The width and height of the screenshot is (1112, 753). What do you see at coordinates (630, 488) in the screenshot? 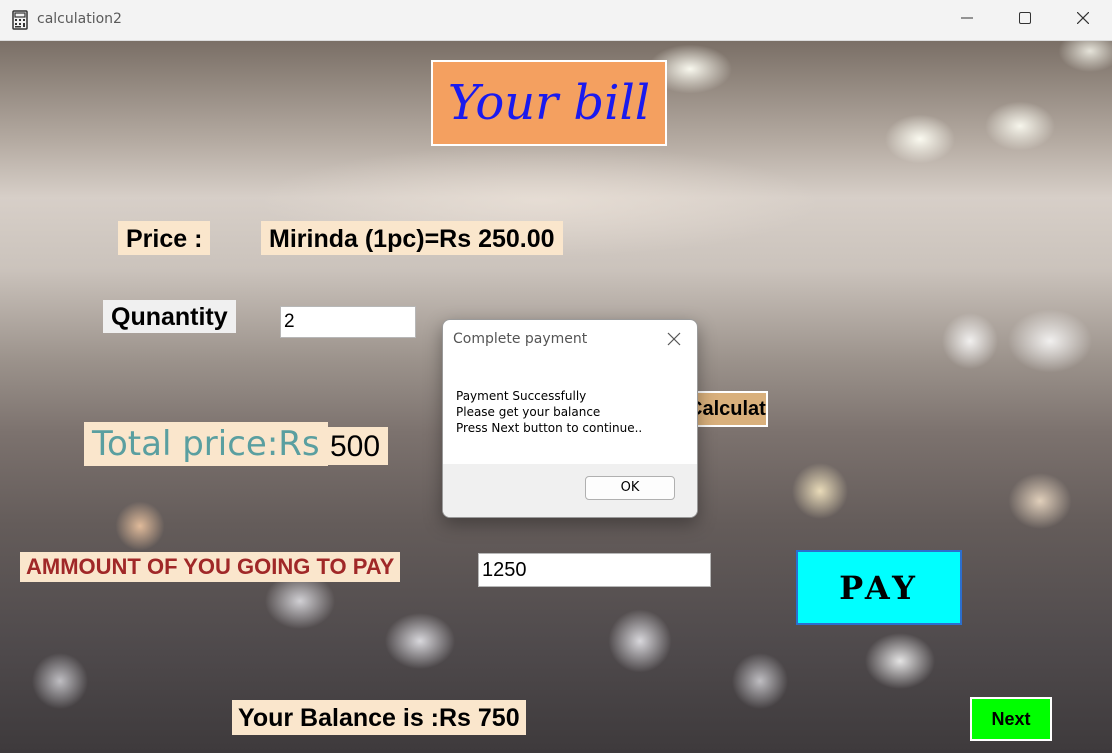
I see `ok-button: OK` at bounding box center [630, 488].